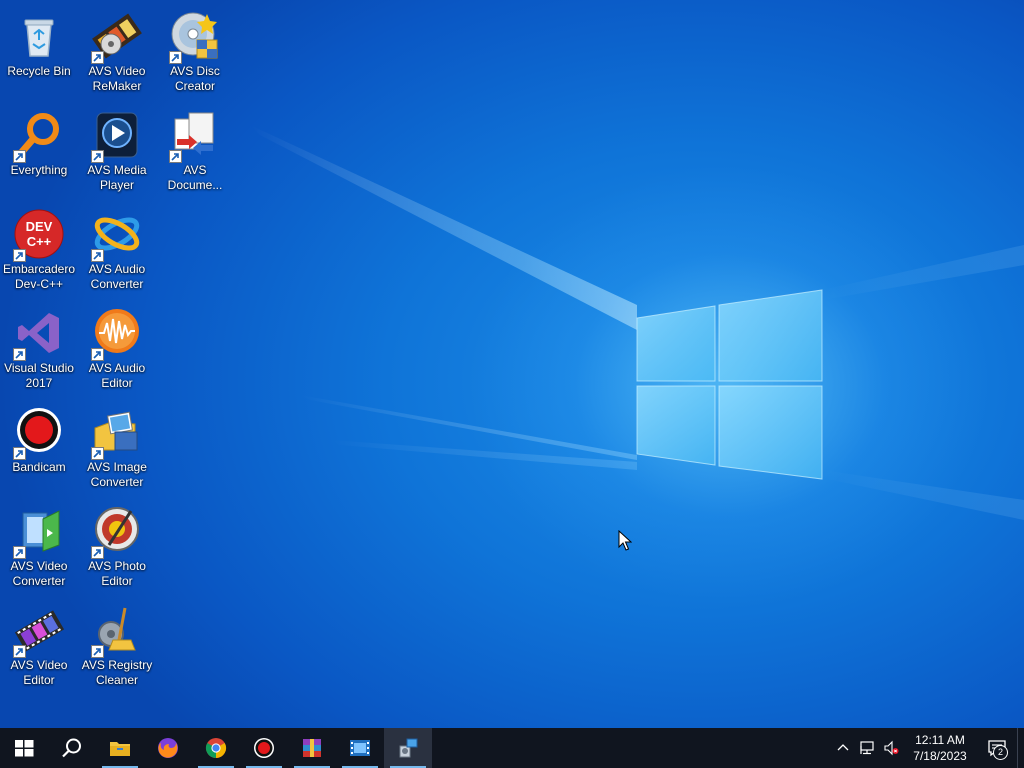 The width and height of the screenshot is (1024, 768). I want to click on desktop-icon-avs-media-player: AVS Media Player, so click(117, 153).